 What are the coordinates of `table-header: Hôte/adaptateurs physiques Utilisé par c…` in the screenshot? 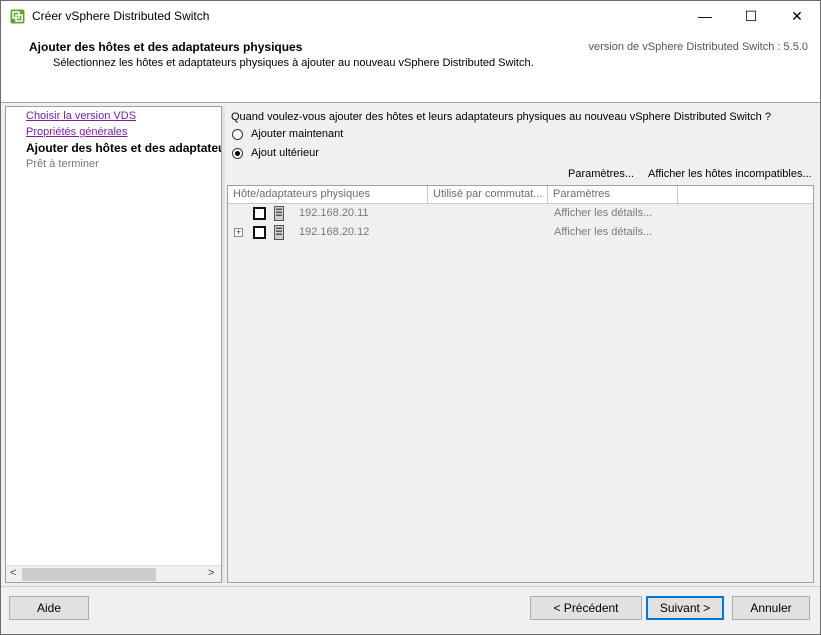 It's located at (520, 195).